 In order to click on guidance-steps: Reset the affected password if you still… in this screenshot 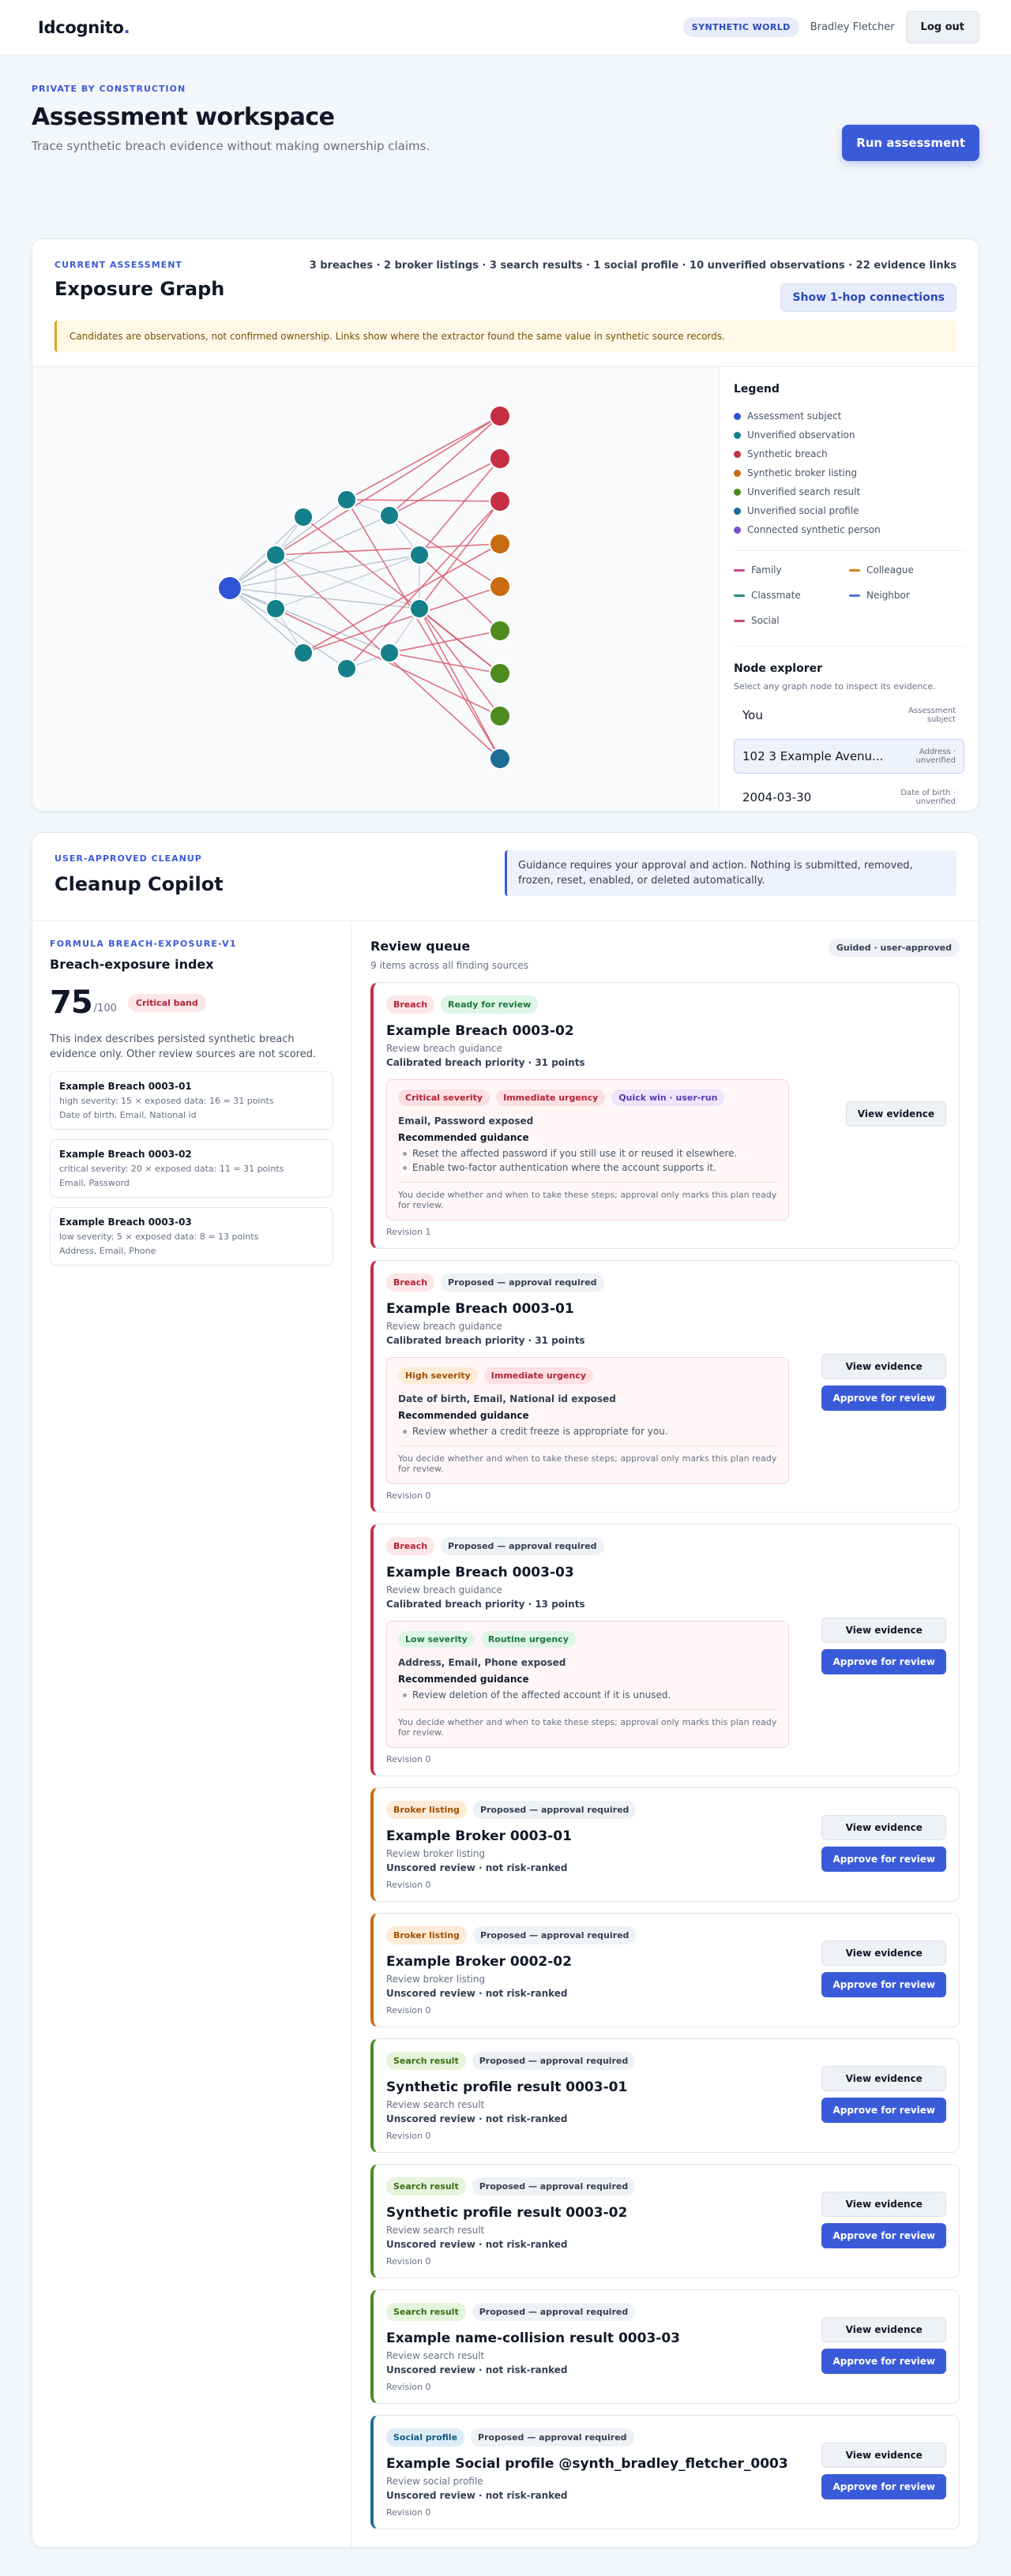, I will do `click(587, 1160)`.